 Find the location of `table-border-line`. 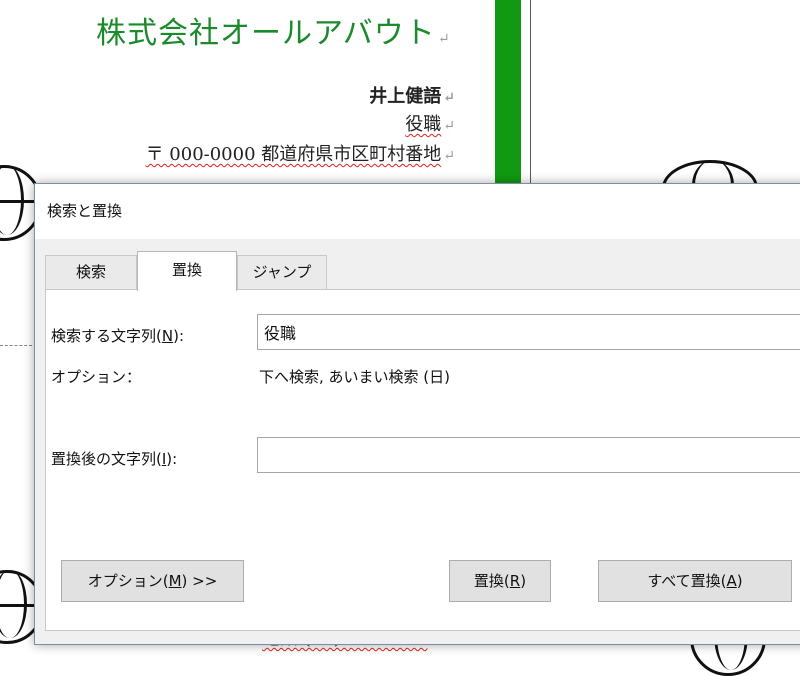

table-border-line is located at coordinates (530, 95).